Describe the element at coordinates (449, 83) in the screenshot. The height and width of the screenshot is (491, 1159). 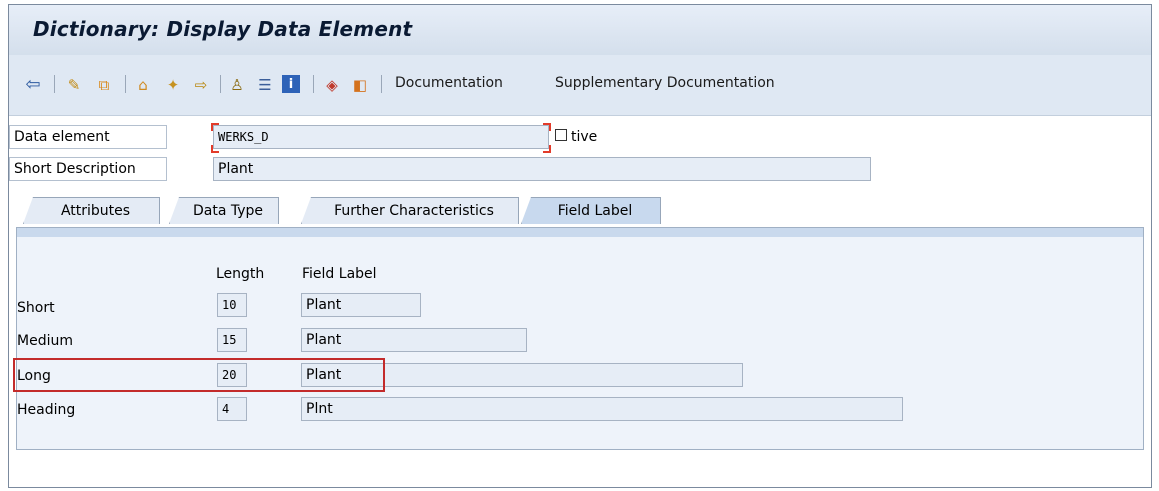
I see `documentation-button: Documentation` at that location.